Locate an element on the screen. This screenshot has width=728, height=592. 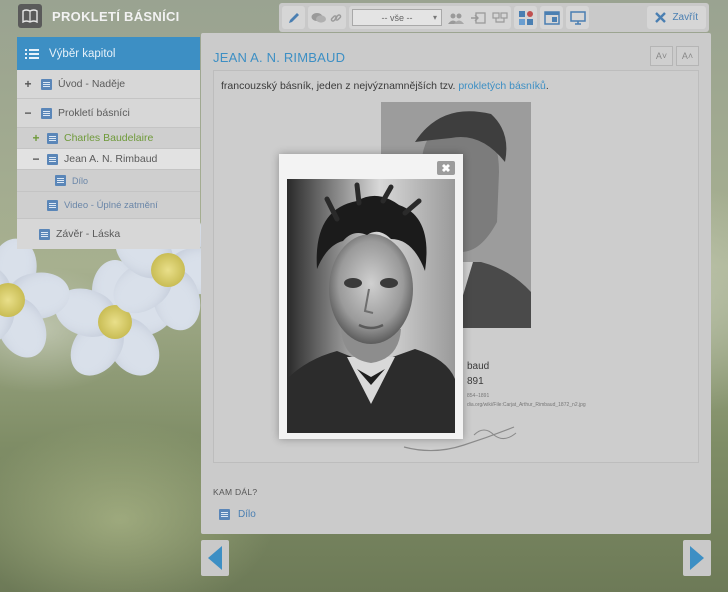
window-icon is located at coordinates (551, 17).